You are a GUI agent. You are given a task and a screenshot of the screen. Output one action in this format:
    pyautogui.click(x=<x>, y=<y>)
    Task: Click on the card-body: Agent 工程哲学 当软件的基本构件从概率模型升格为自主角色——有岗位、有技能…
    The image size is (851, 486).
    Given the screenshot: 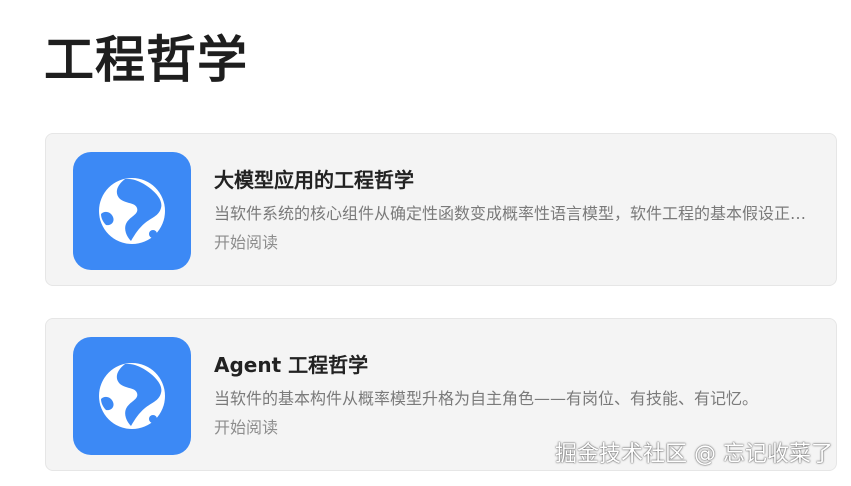 What is the action you would take?
    pyautogui.click(x=514, y=394)
    